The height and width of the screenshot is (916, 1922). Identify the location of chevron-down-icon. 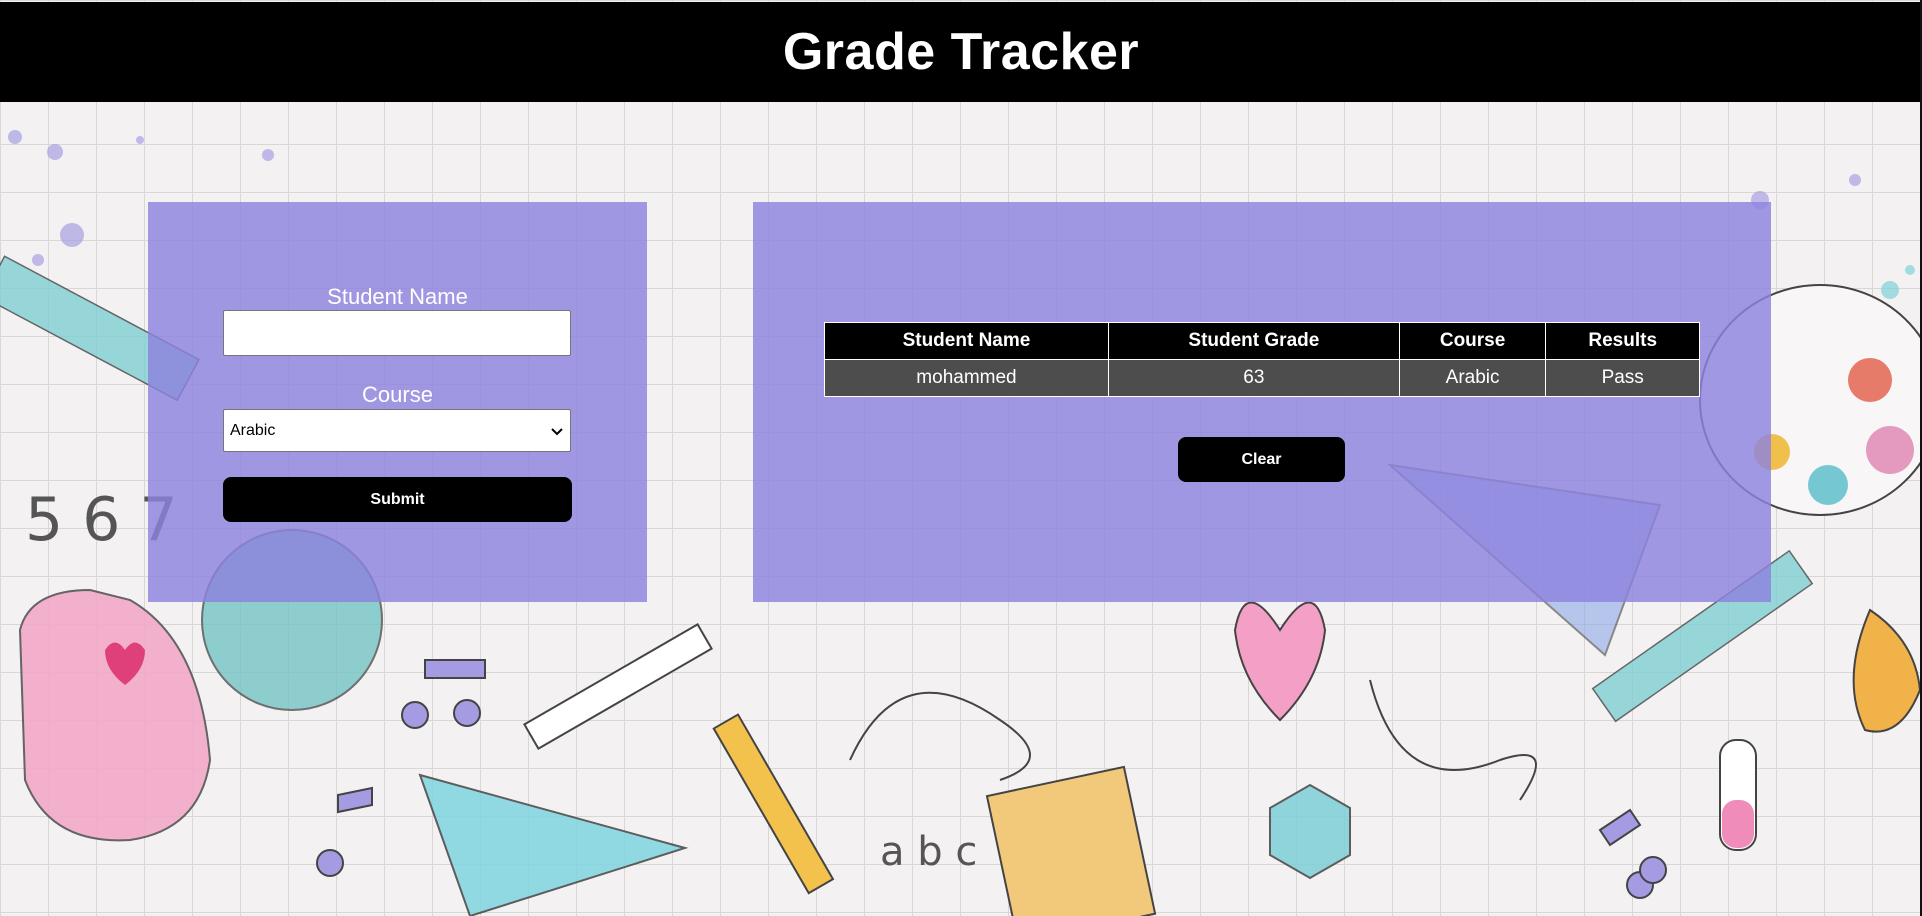
(557, 431).